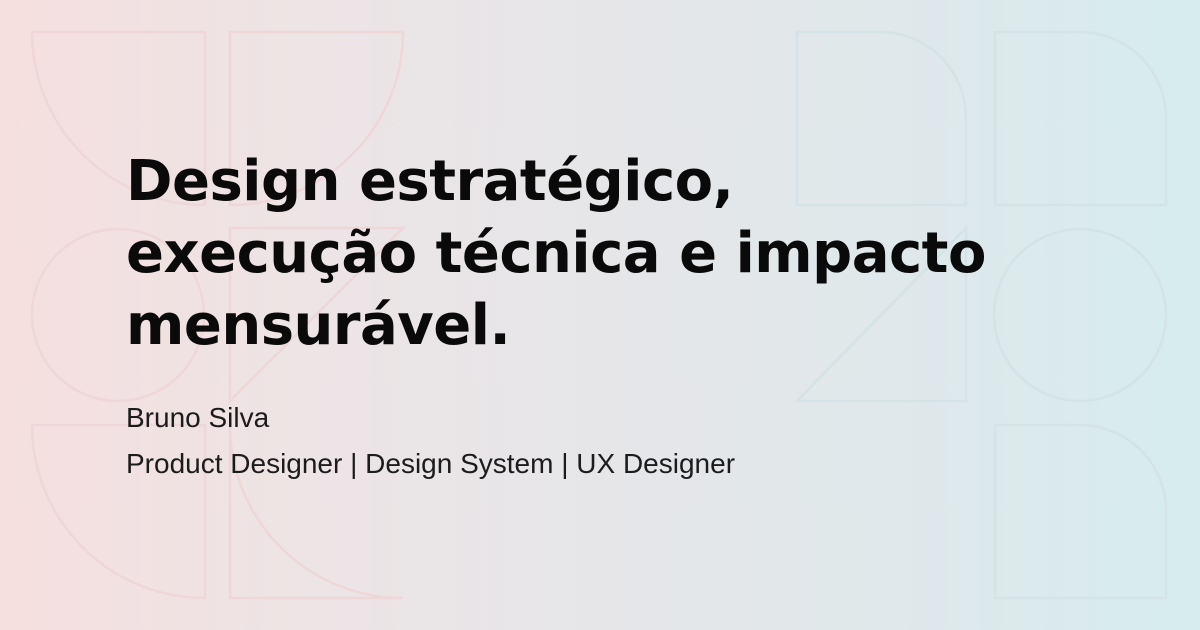 This screenshot has width=1200, height=630. Describe the element at coordinates (318, 325) in the screenshot. I see `headline-line: mensurável.` at that location.